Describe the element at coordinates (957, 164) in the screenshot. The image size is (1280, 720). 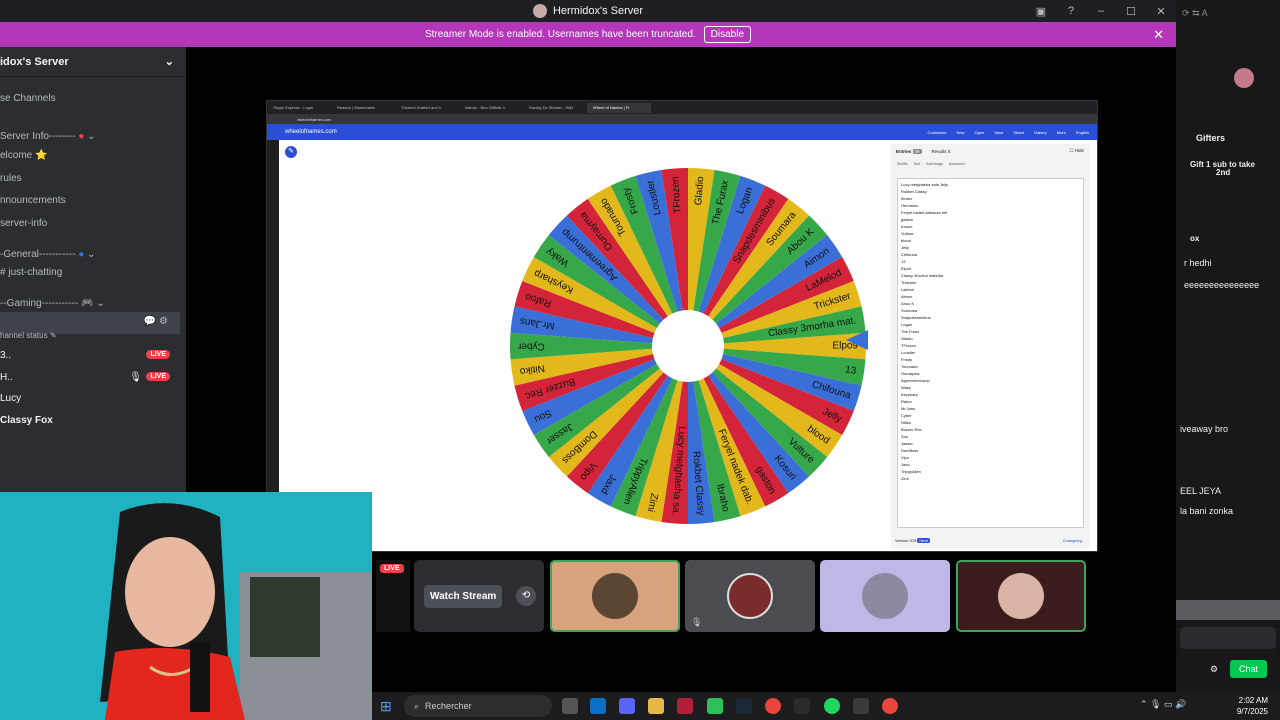
I see `advanced-checkbox: Advanced` at that location.